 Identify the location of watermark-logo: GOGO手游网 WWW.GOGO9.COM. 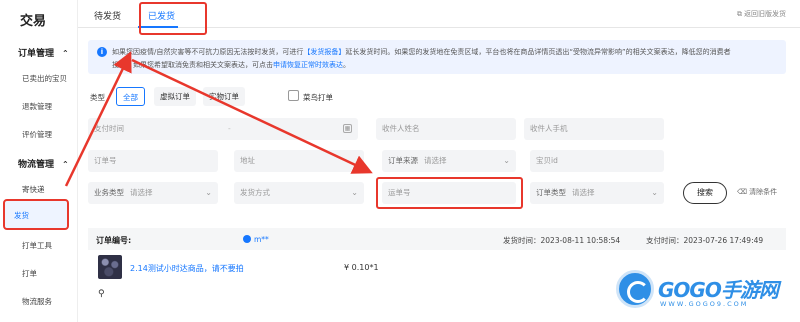
(706, 292).